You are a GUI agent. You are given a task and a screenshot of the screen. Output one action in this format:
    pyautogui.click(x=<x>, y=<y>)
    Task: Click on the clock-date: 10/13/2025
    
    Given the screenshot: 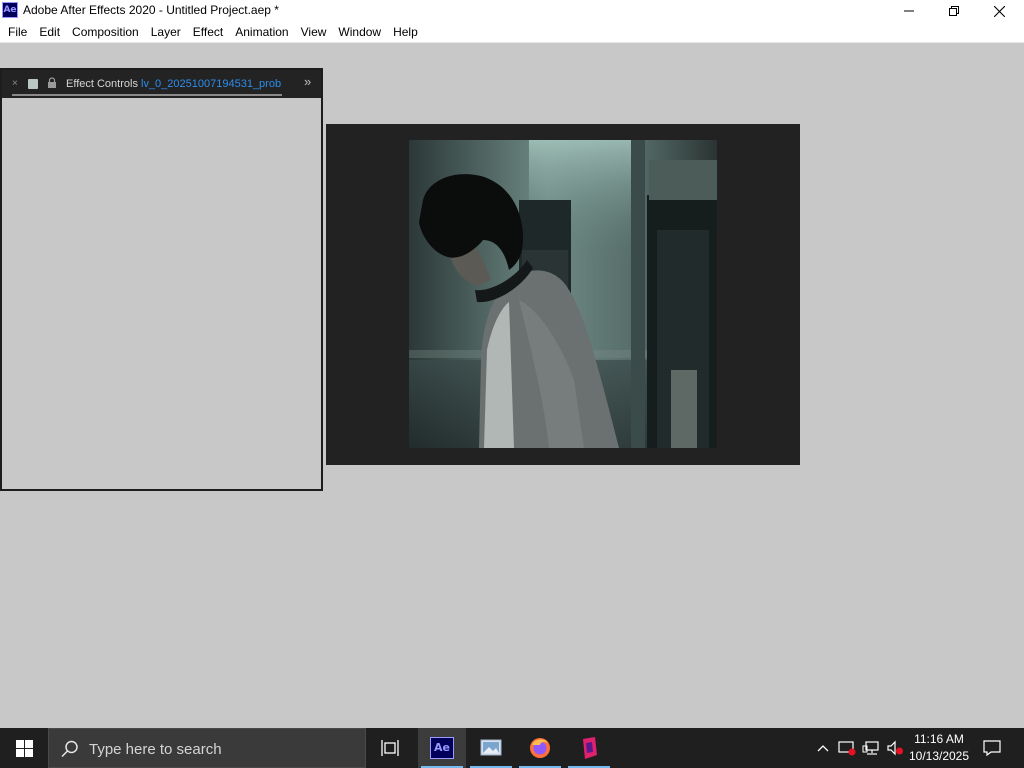 What is the action you would take?
    pyautogui.click(x=939, y=756)
    